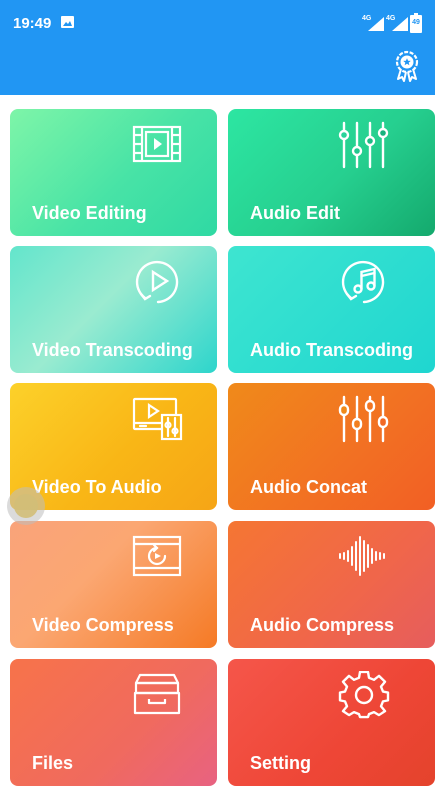 The image size is (435, 800). Describe the element at coordinates (113, 722) in the screenshot. I see `files-tile: Files` at that location.